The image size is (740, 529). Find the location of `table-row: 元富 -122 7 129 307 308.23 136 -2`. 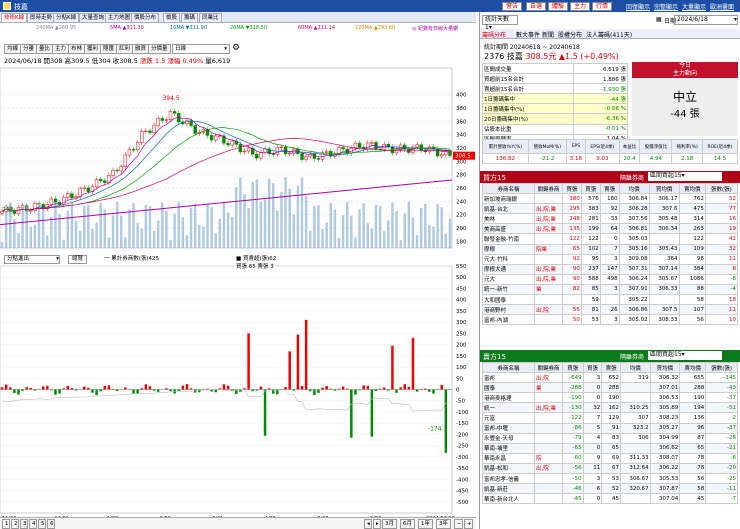

table-row: 元富 -122 7 129 307 308.23 136 -2 is located at coordinates (610, 418).